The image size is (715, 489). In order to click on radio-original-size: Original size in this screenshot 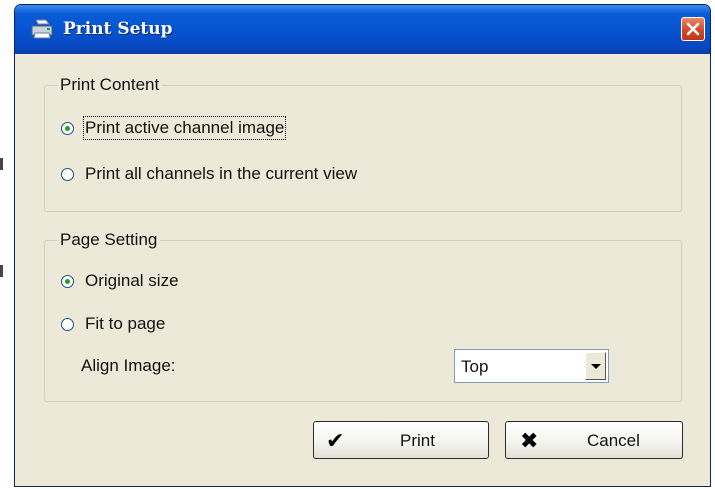, I will do `click(120, 281)`.